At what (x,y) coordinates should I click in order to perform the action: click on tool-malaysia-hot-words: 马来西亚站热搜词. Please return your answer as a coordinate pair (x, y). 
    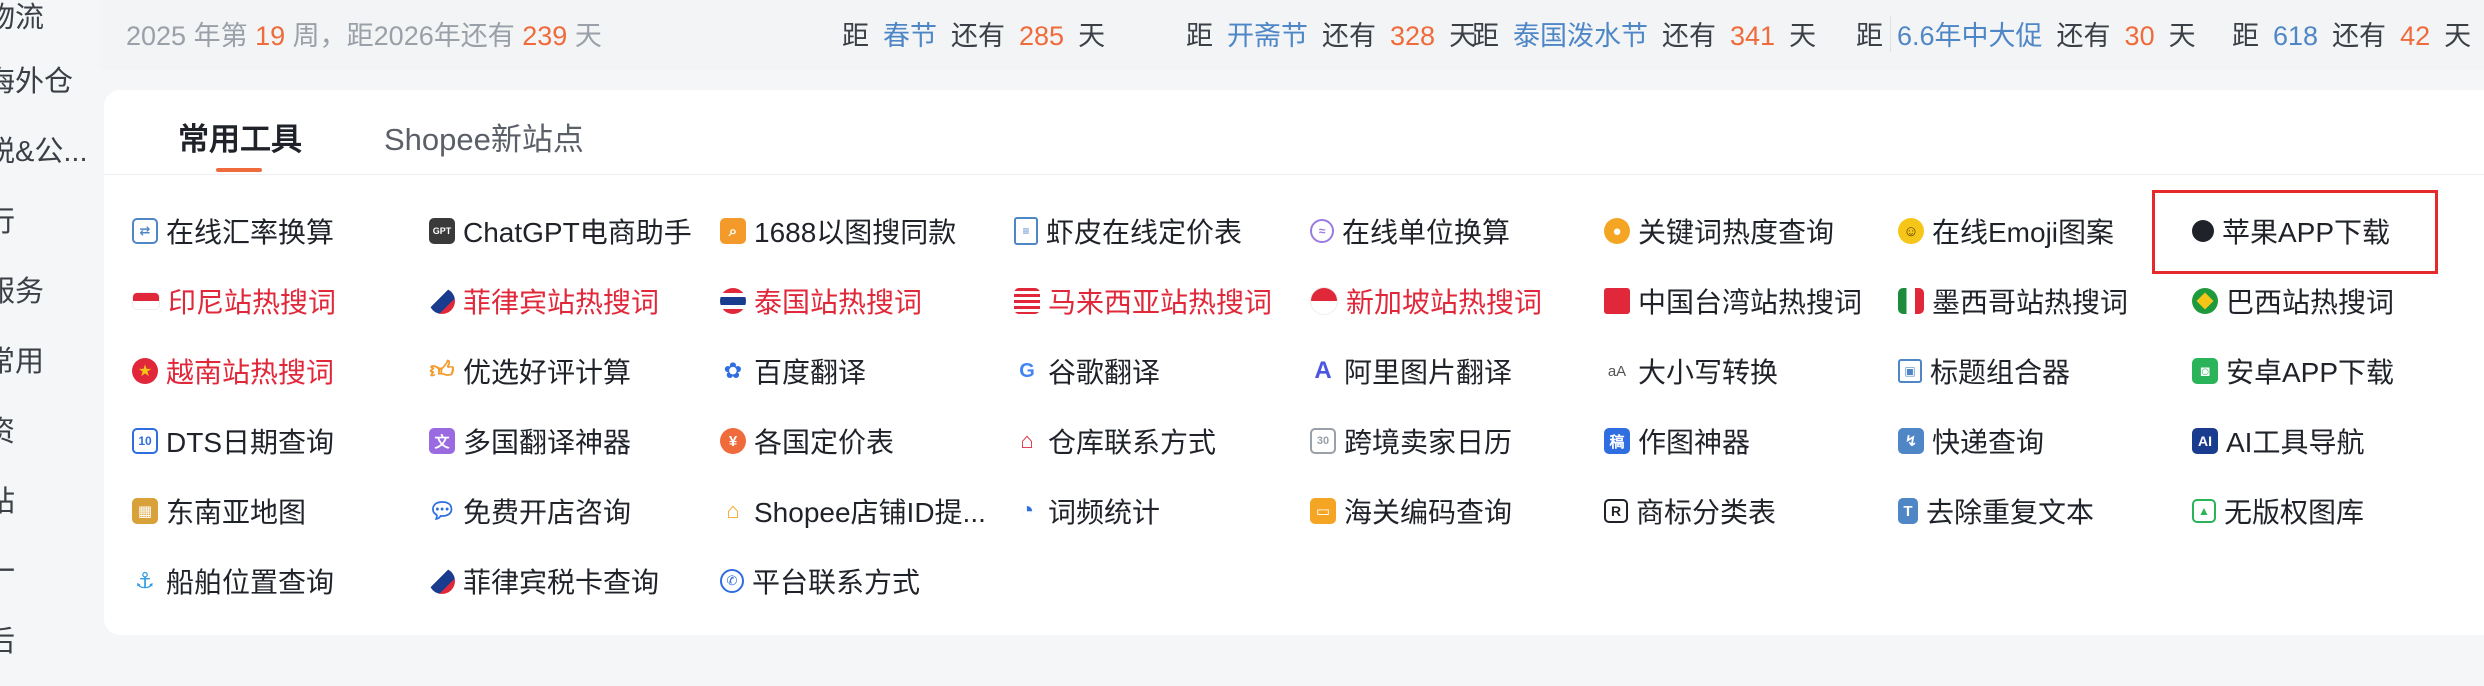
    Looking at the image, I should click on (1143, 301).